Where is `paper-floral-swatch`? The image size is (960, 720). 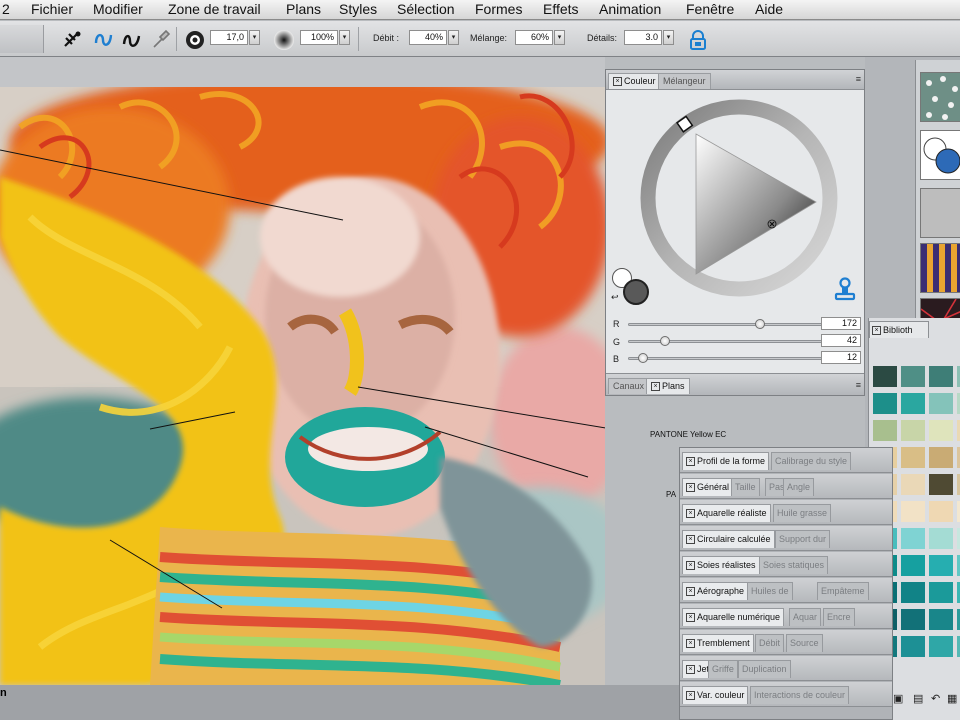 paper-floral-swatch is located at coordinates (940, 97).